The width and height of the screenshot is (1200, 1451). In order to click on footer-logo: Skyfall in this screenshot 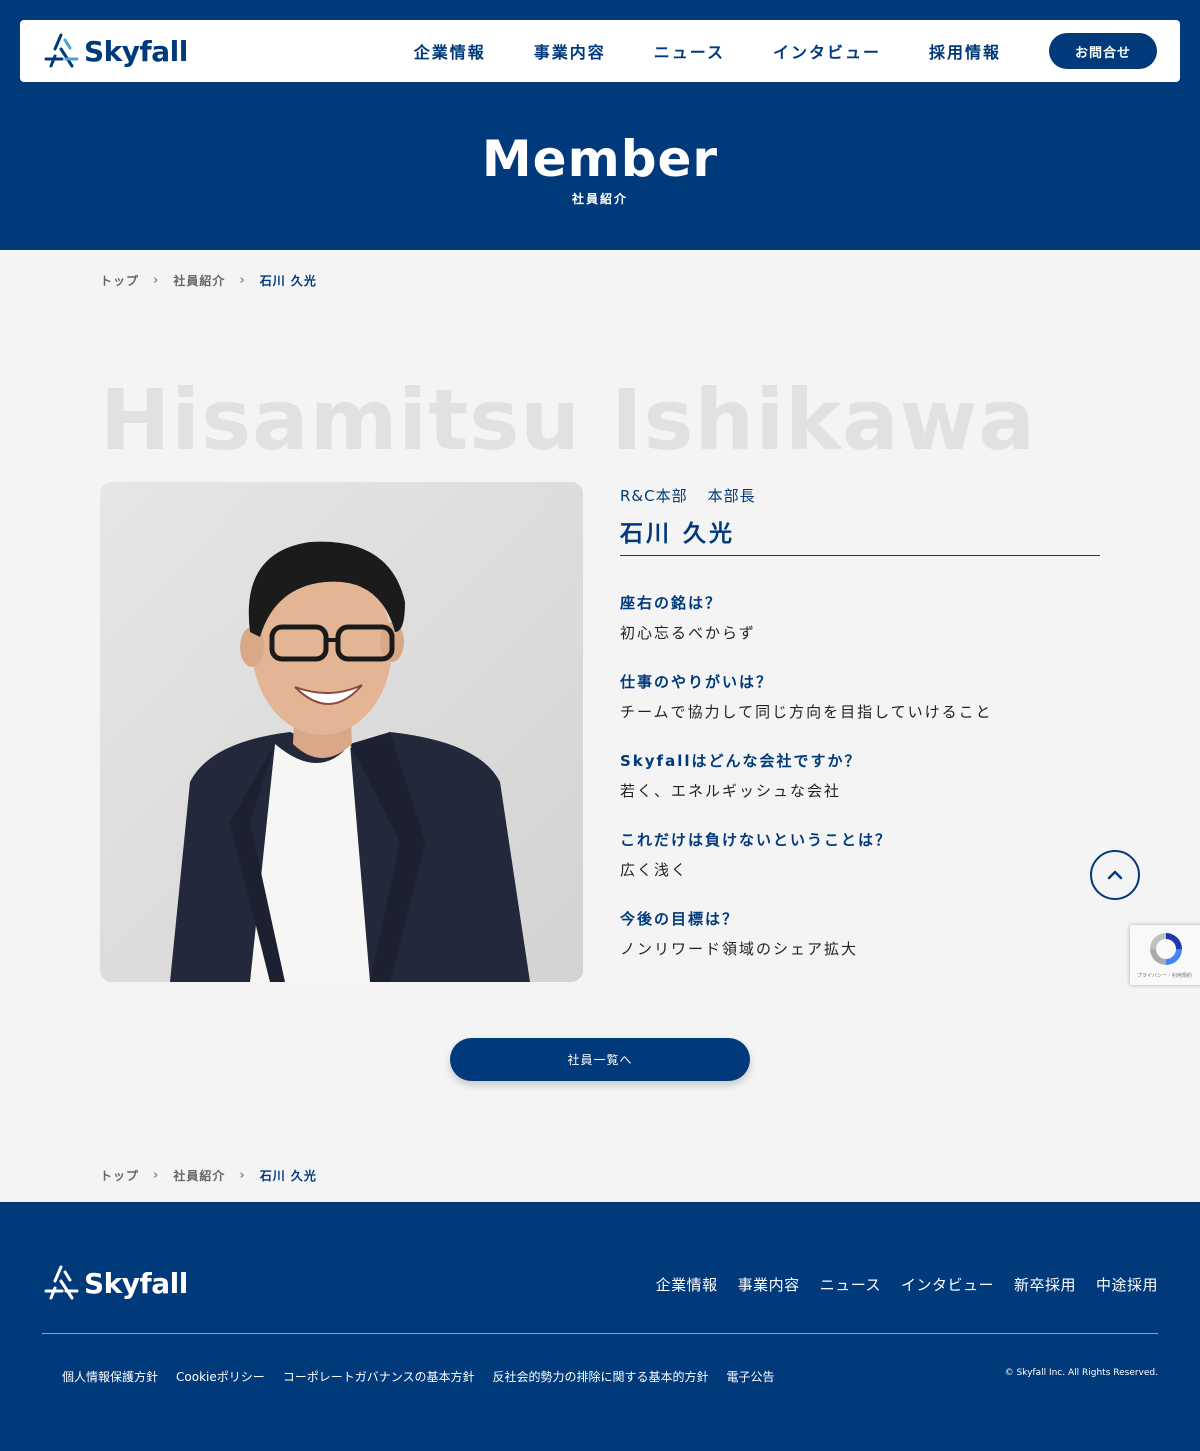, I will do `click(115, 1283)`.